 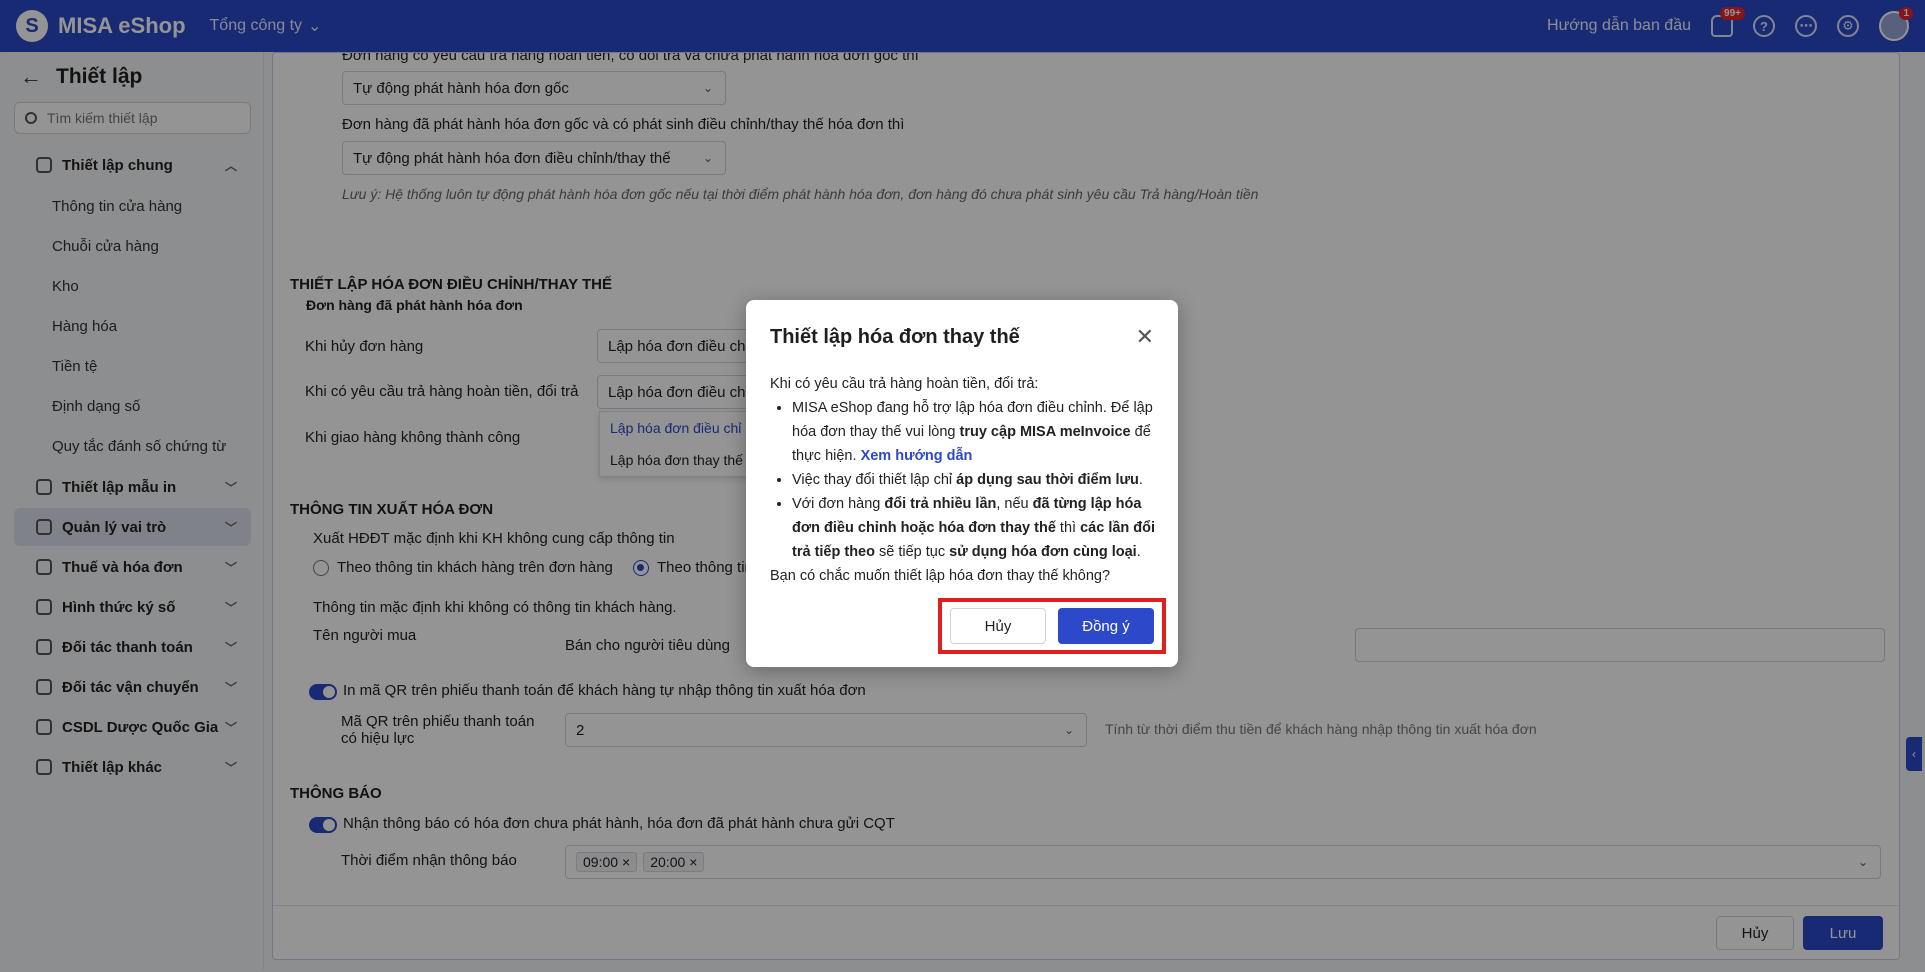 What do you see at coordinates (895, 337) in the screenshot?
I see `dialog-title: Thiết lập hóa đơn thay thế` at bounding box center [895, 337].